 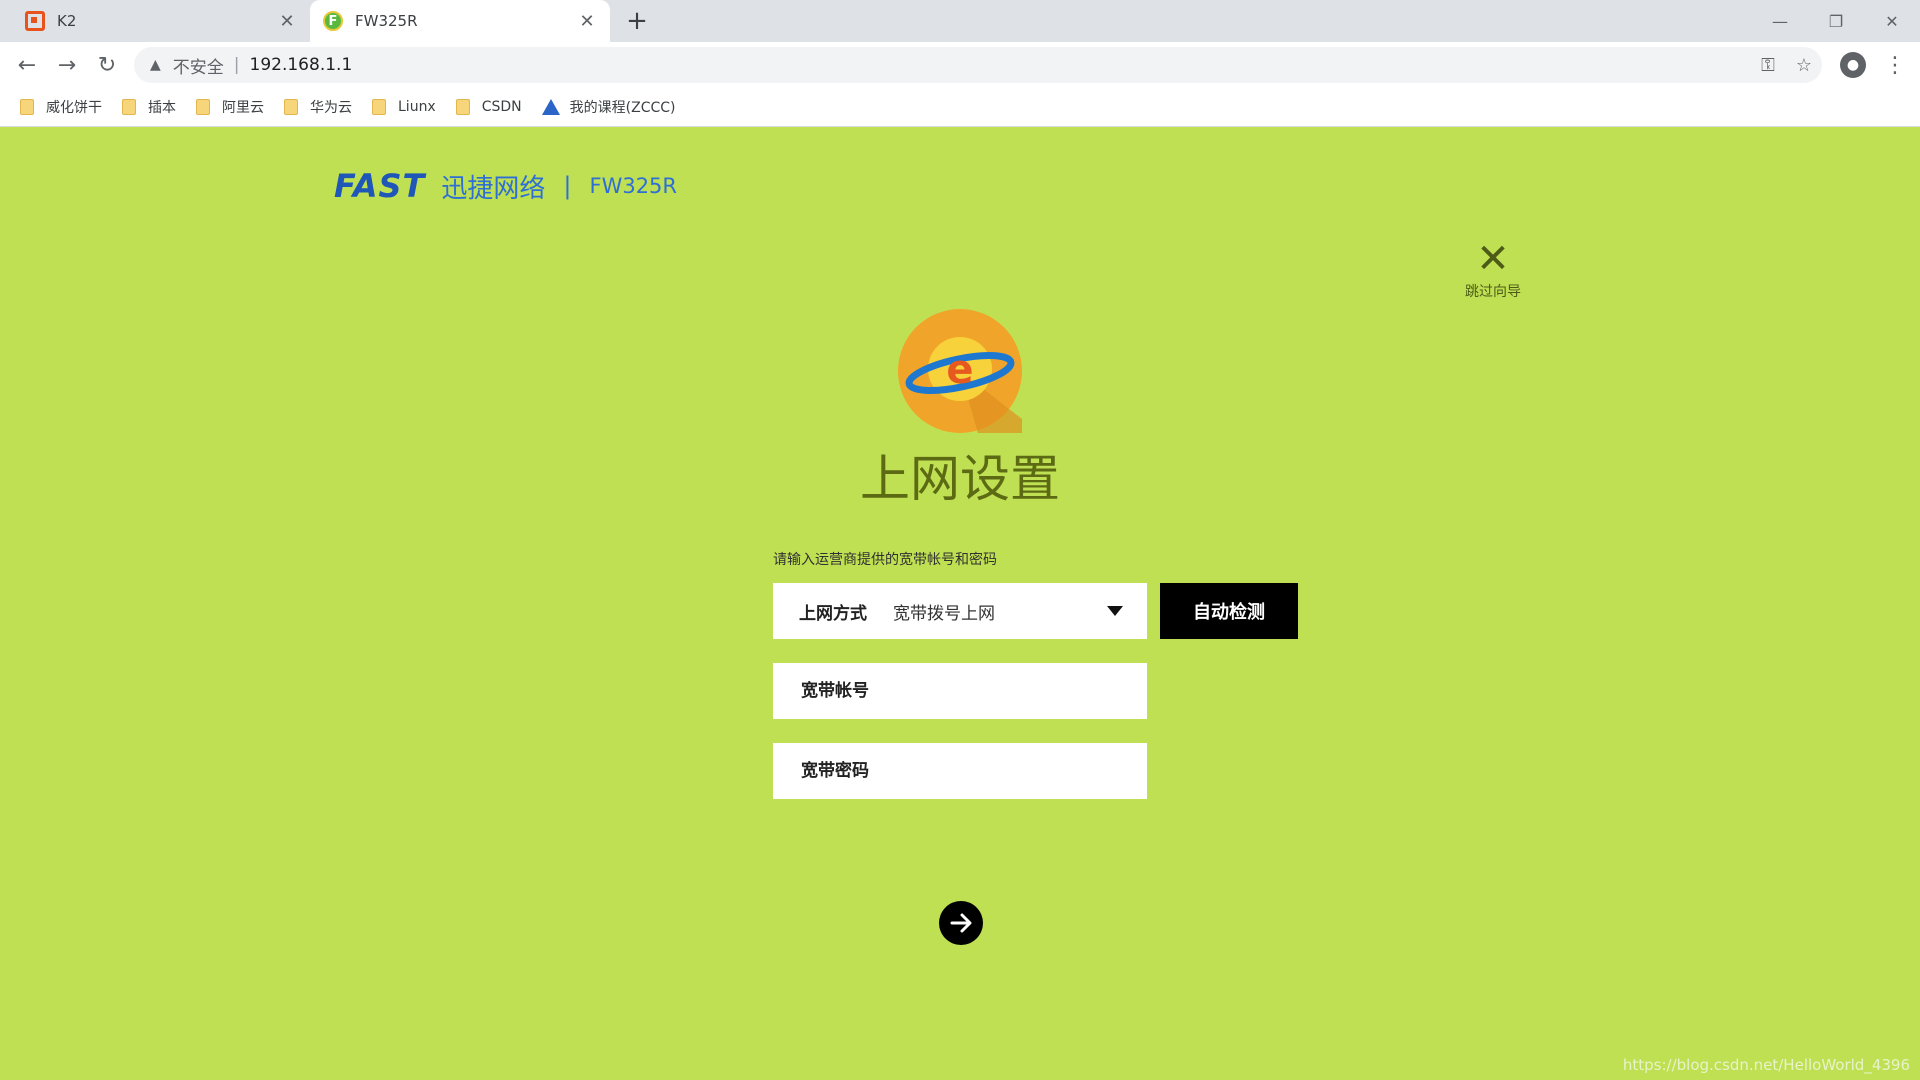 What do you see at coordinates (1229, 611) in the screenshot?
I see `auto-detect-button: 自动检测` at bounding box center [1229, 611].